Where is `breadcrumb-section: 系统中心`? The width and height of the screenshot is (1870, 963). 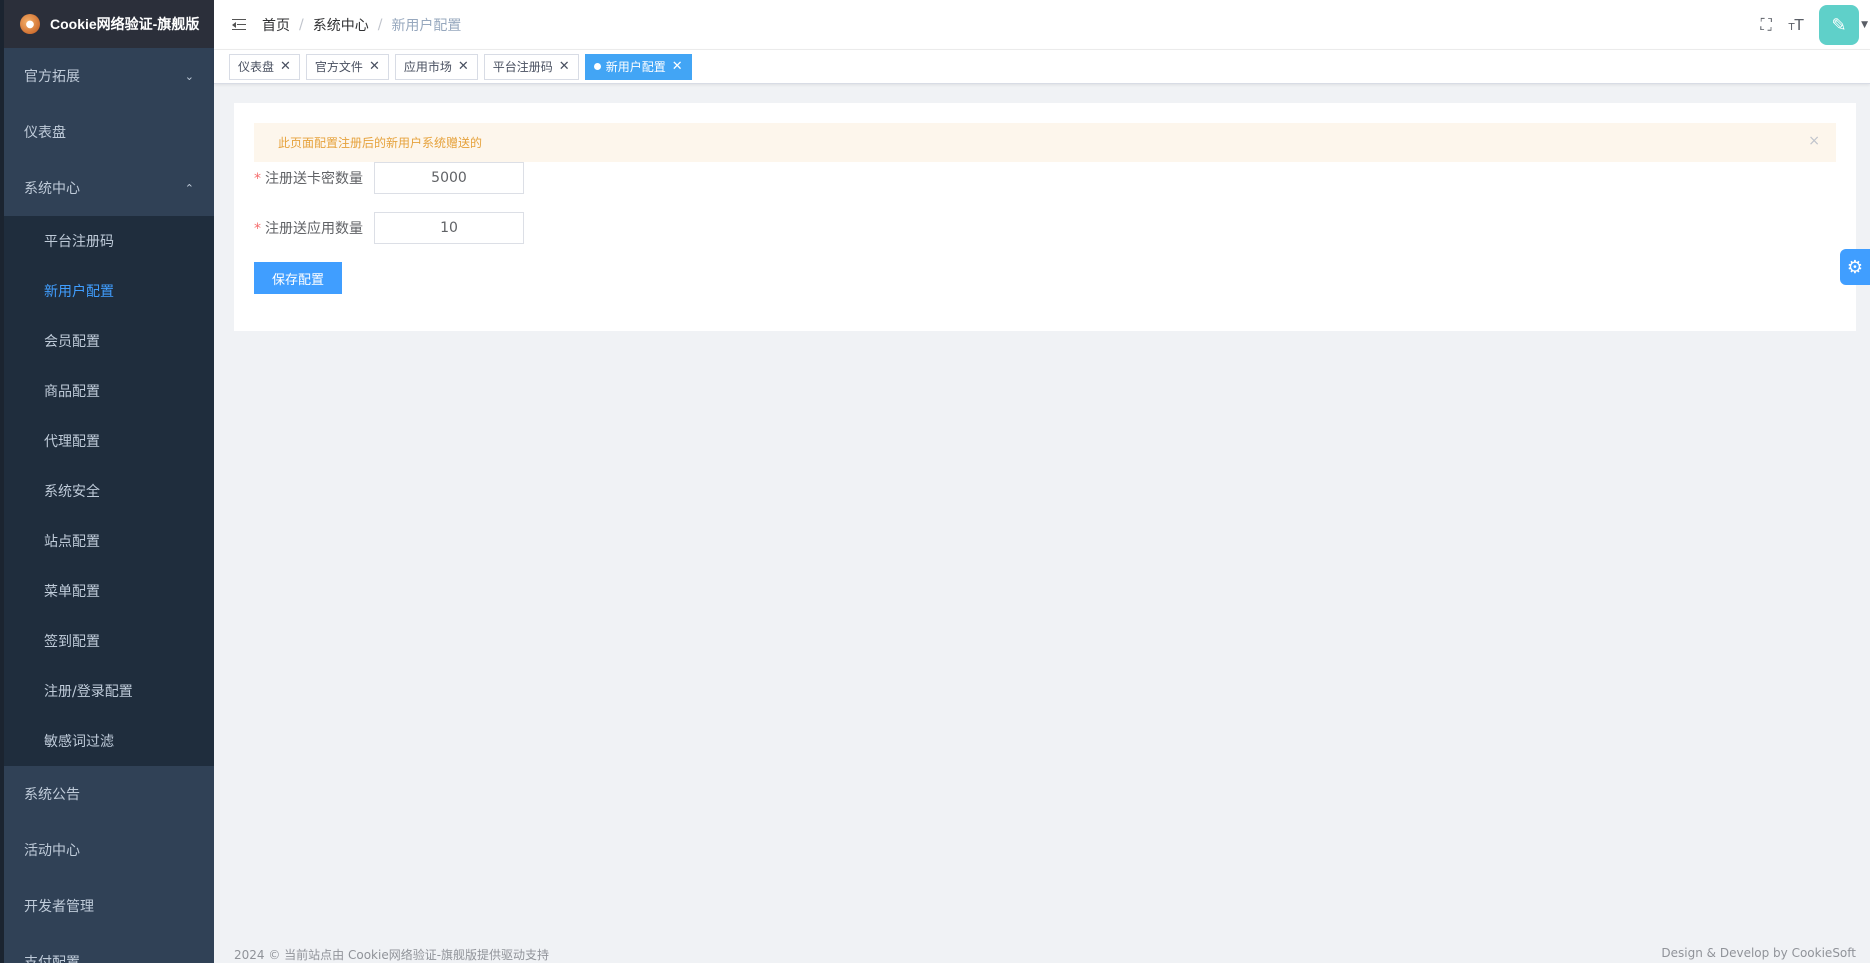
breadcrumb-section: 系统中心 is located at coordinates (341, 25).